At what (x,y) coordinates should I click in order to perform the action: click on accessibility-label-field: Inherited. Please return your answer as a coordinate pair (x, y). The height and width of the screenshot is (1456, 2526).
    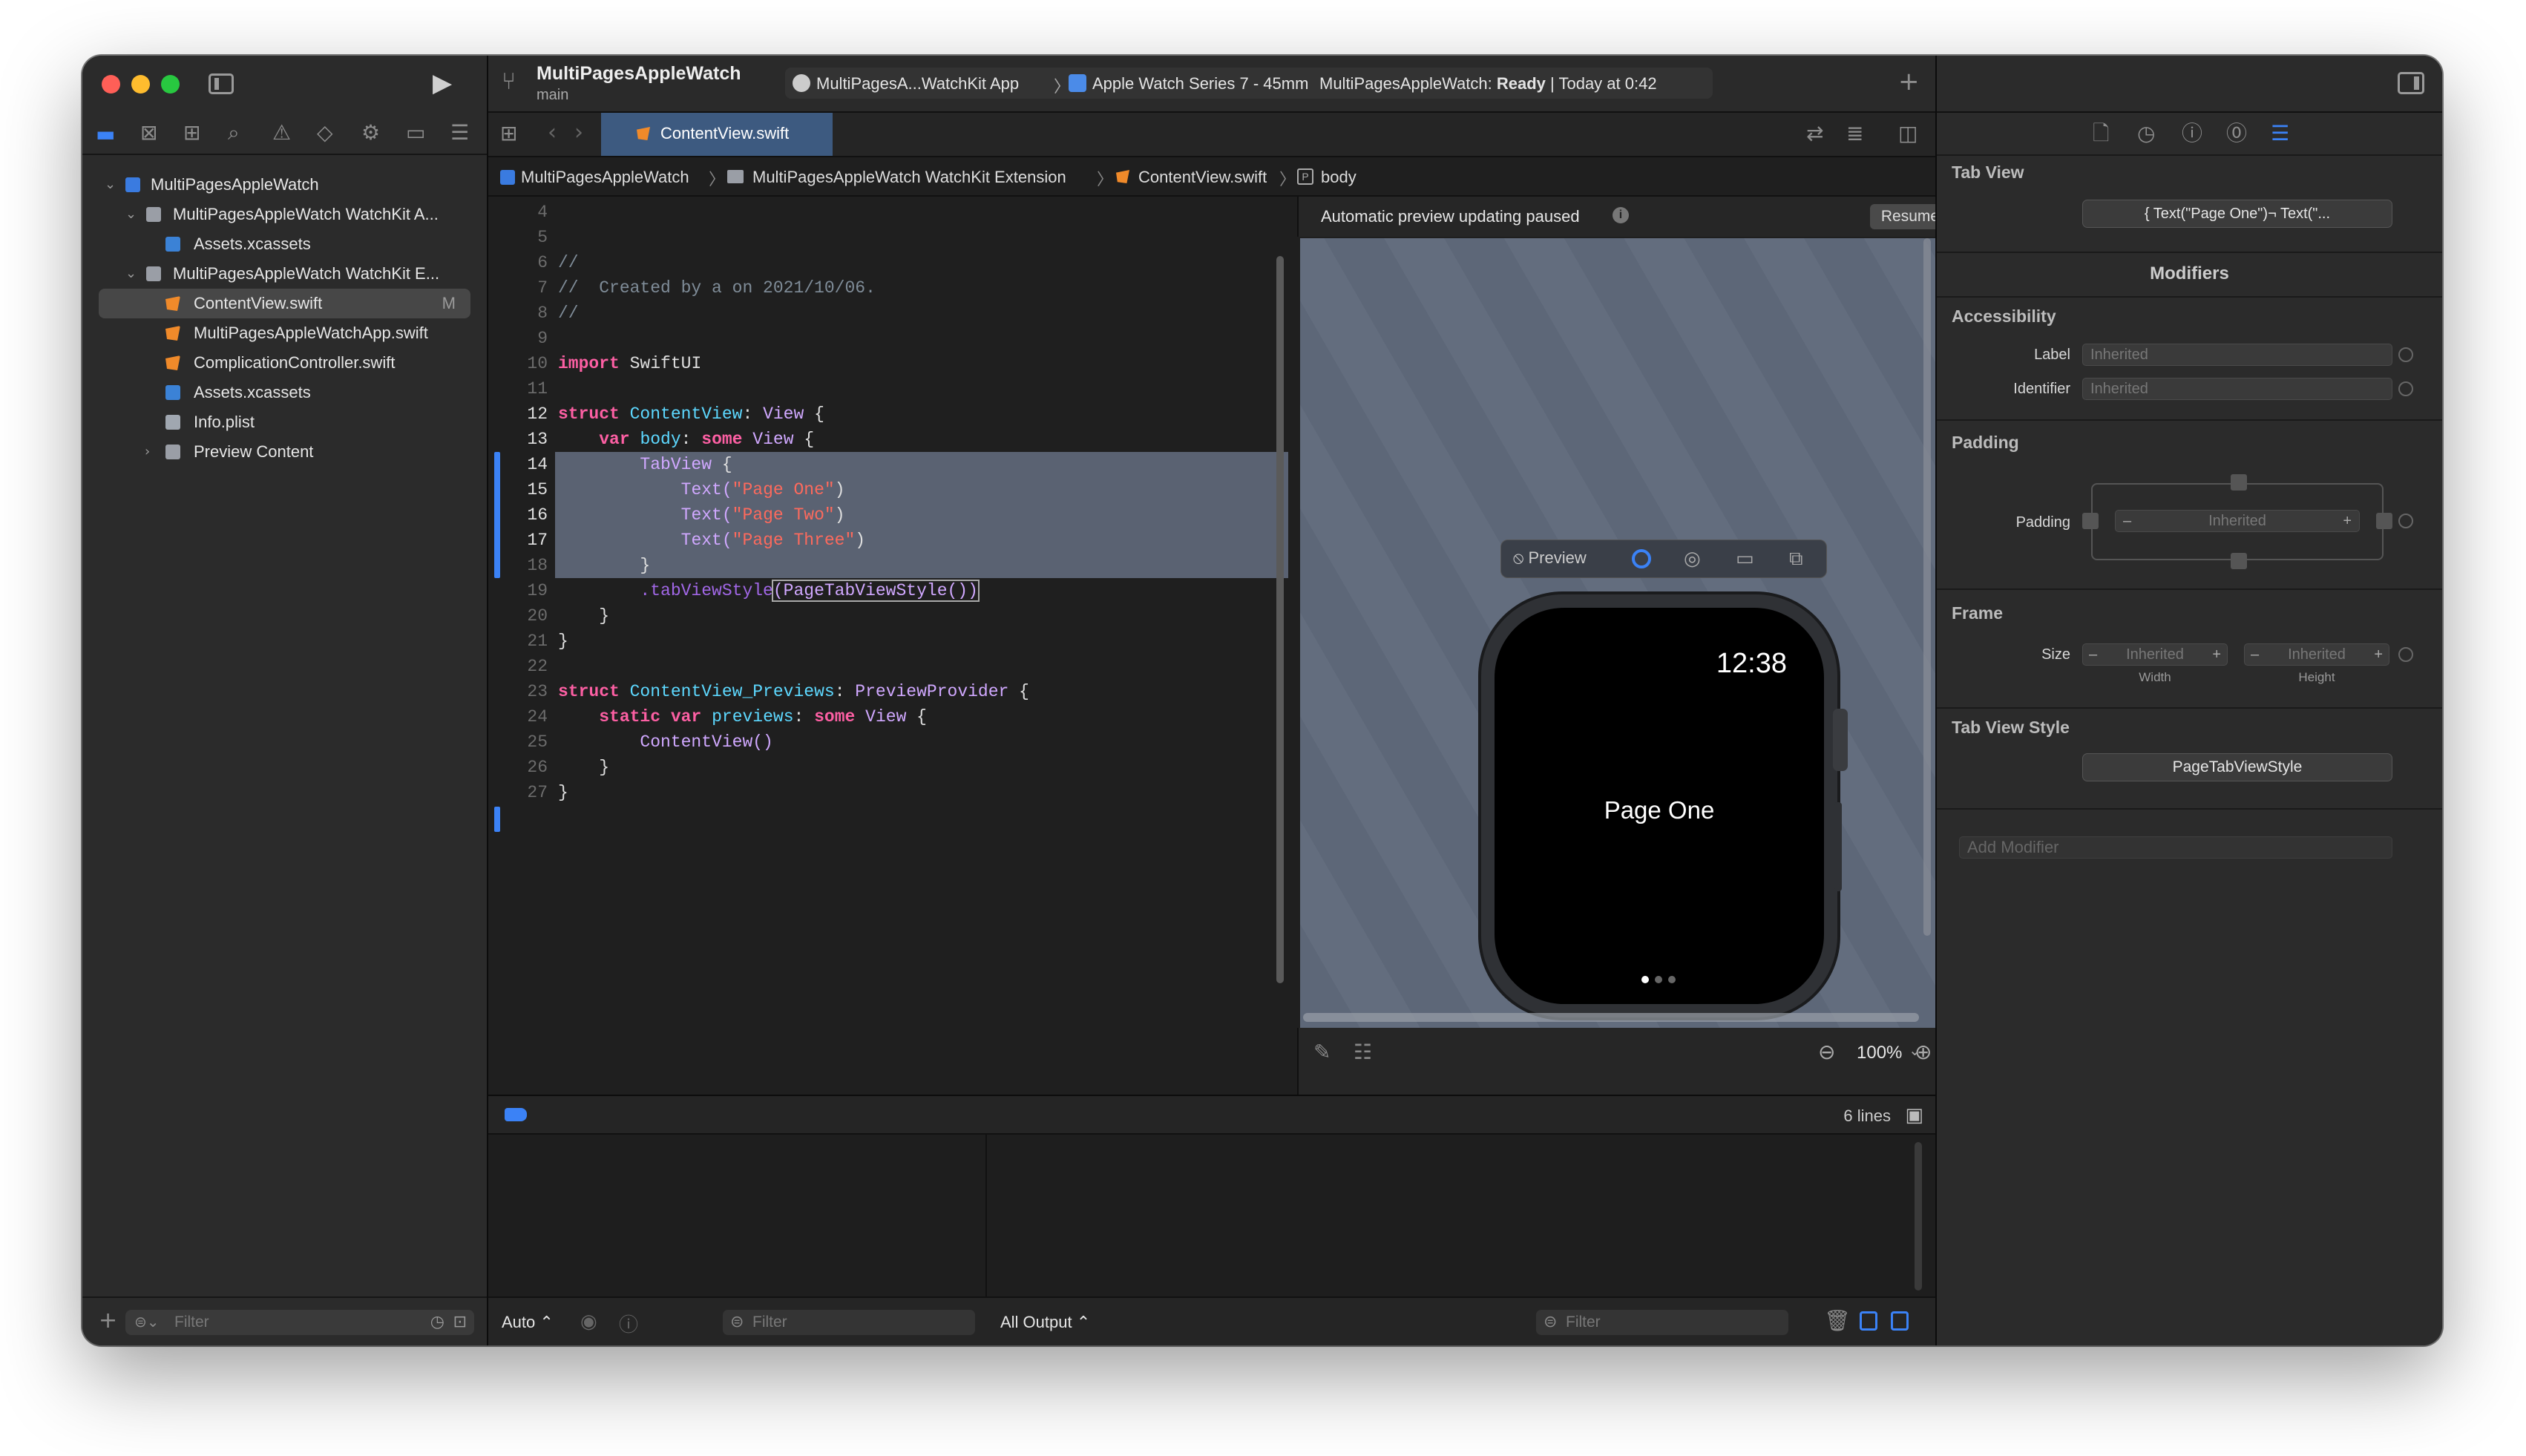
    Looking at the image, I should click on (2237, 355).